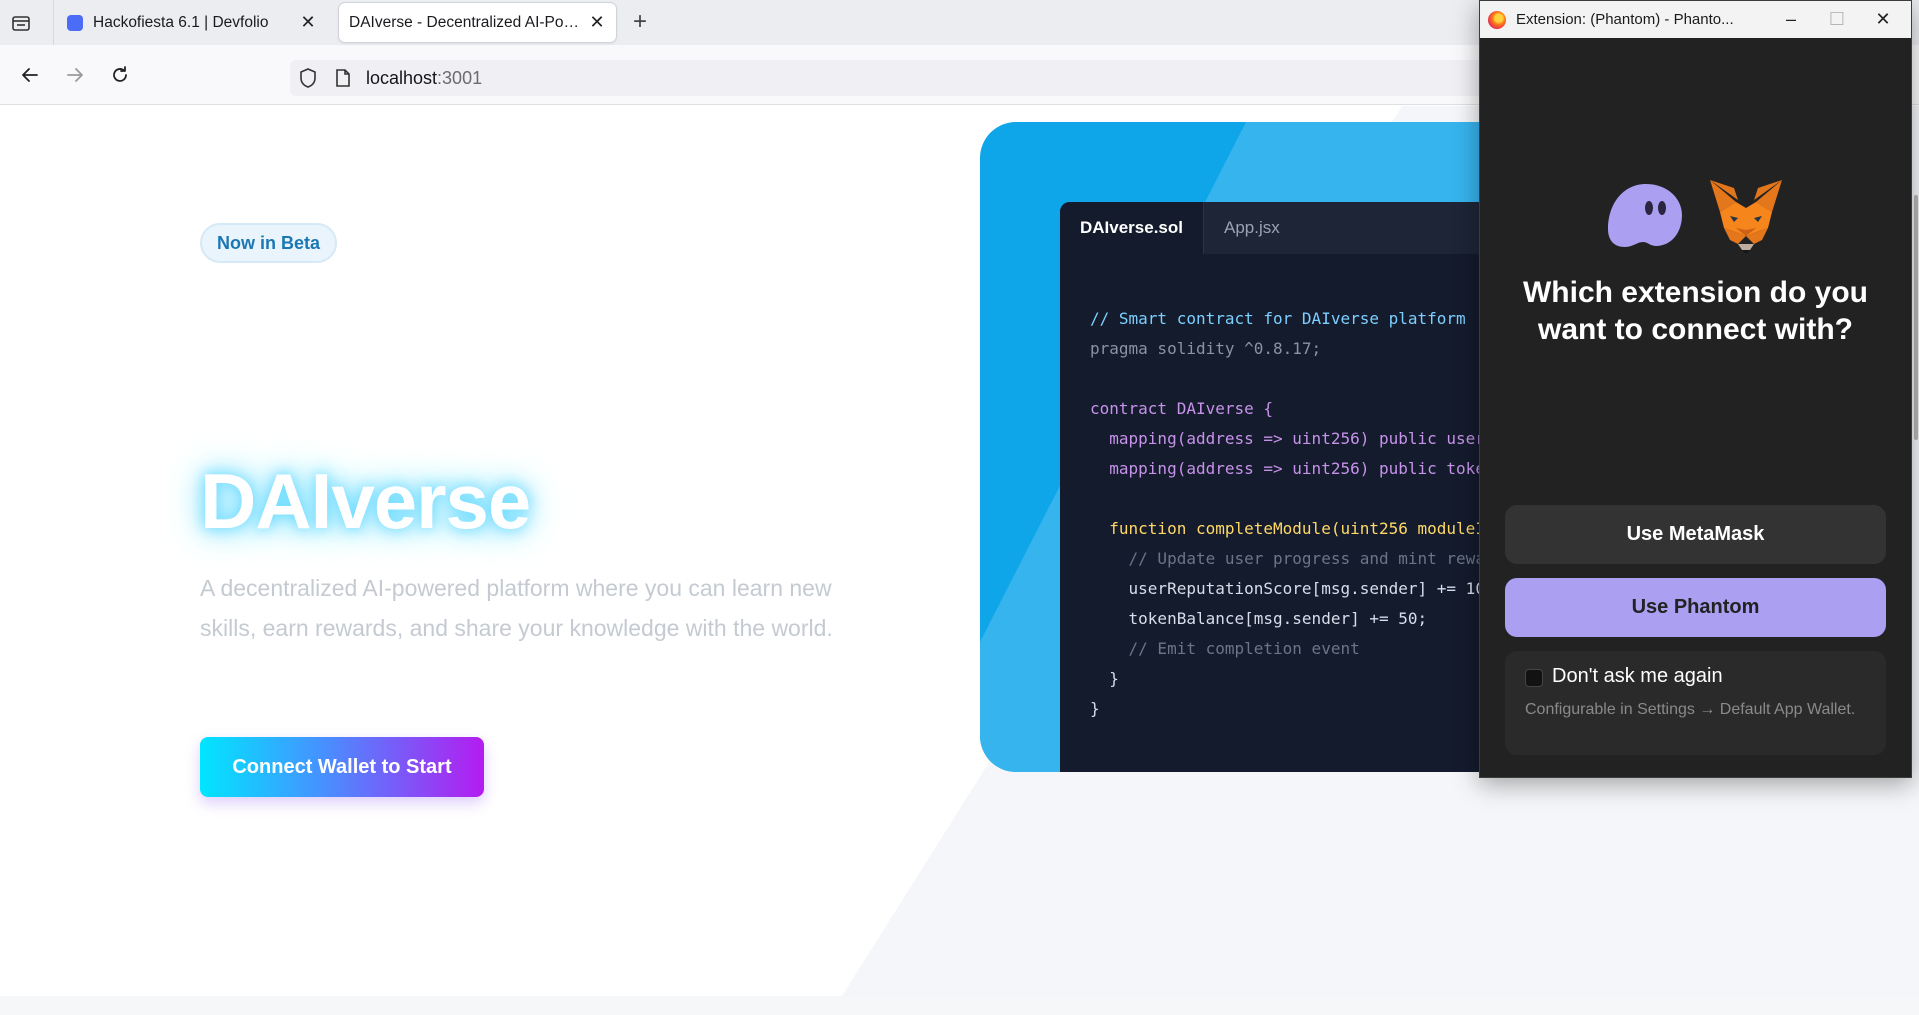 This screenshot has height=1015, width=1919. Describe the element at coordinates (959, 1005) in the screenshot. I see `footer-strip` at that location.